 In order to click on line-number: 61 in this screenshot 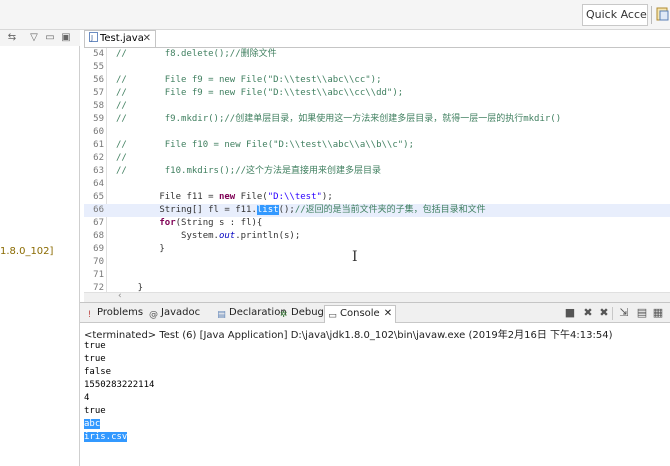, I will do `click(98, 145)`.